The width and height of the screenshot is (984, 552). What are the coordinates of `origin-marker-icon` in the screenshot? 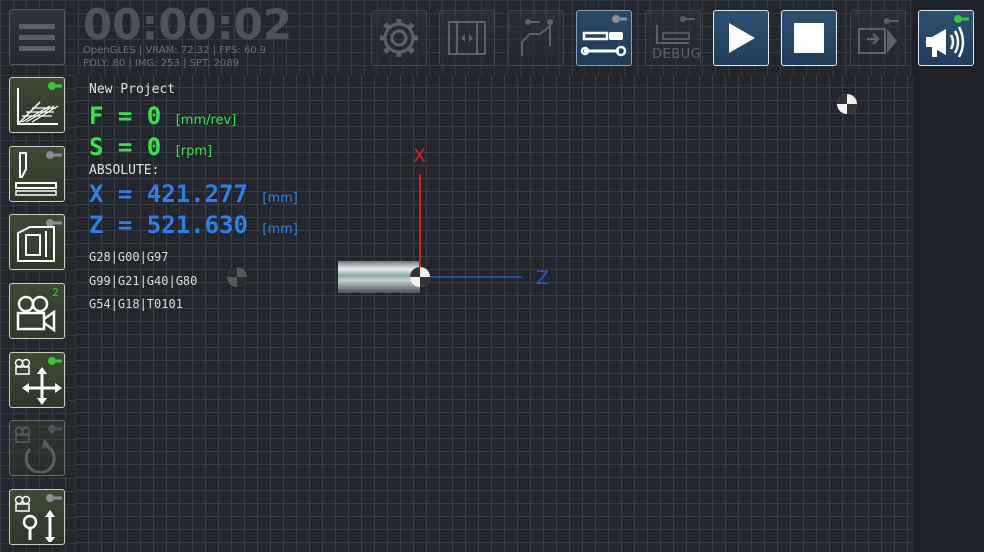 It's located at (420, 277).